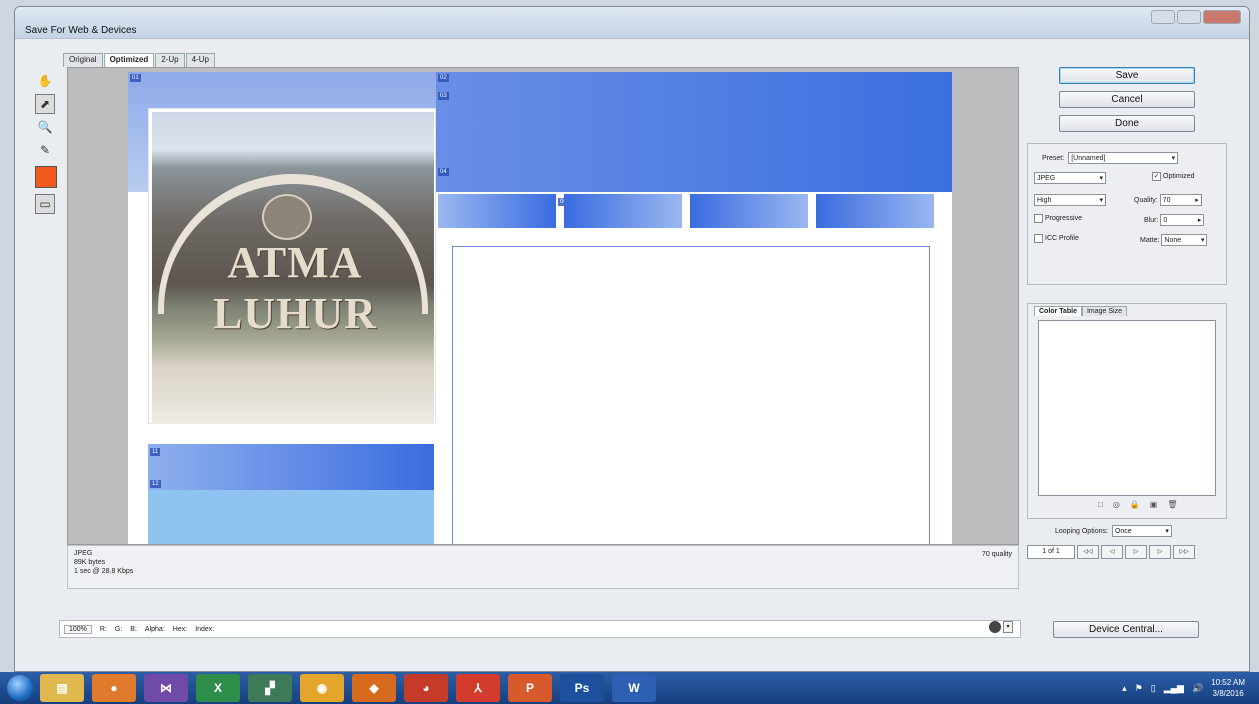 The image size is (1259, 704). Describe the element at coordinates (1070, 178) in the screenshot. I see `format-select: JPEG ▾` at that location.